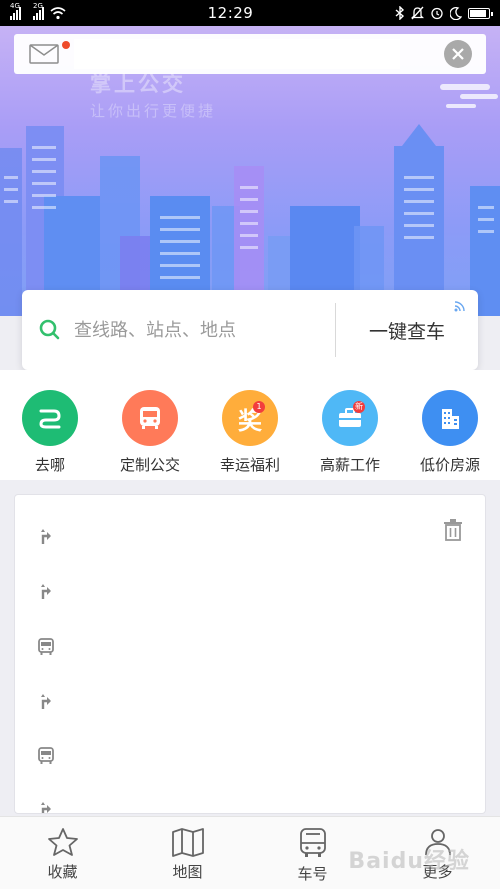 The image size is (500, 889). Describe the element at coordinates (230, 13) in the screenshot. I see `clock: 12:29` at that location.